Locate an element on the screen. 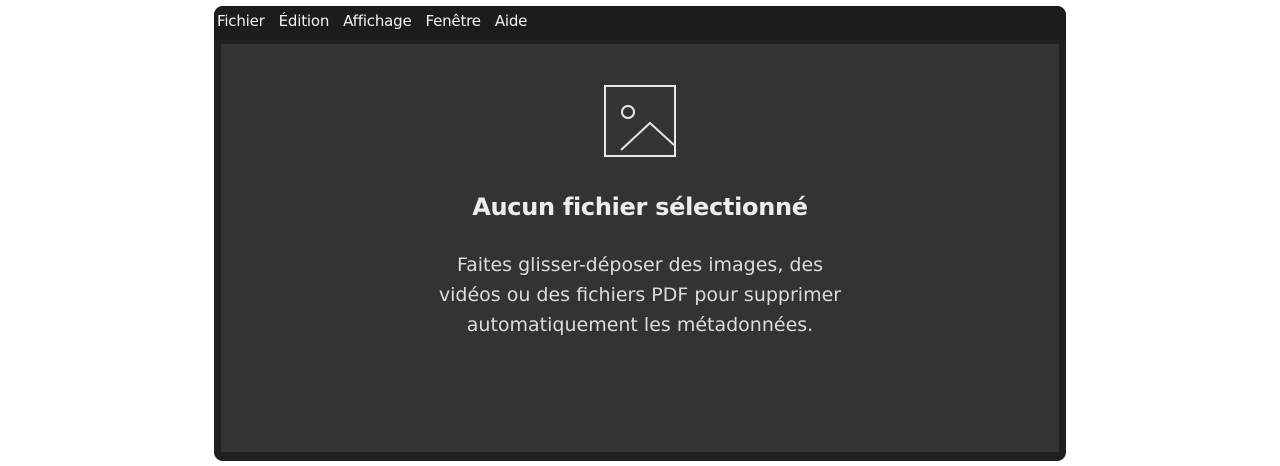 Image resolution: width=1280 pixels, height=466 pixels. empty-state-title: Aucun fichier sélectionné is located at coordinates (640, 207).